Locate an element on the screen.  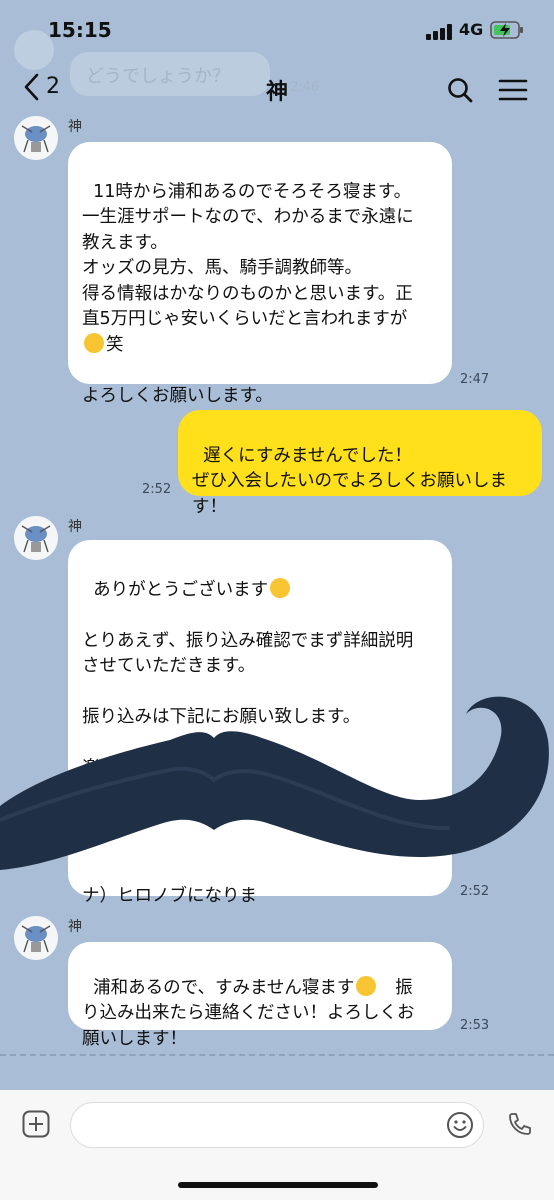
message-line: 楽天銀行 is located at coordinates (117, 768).